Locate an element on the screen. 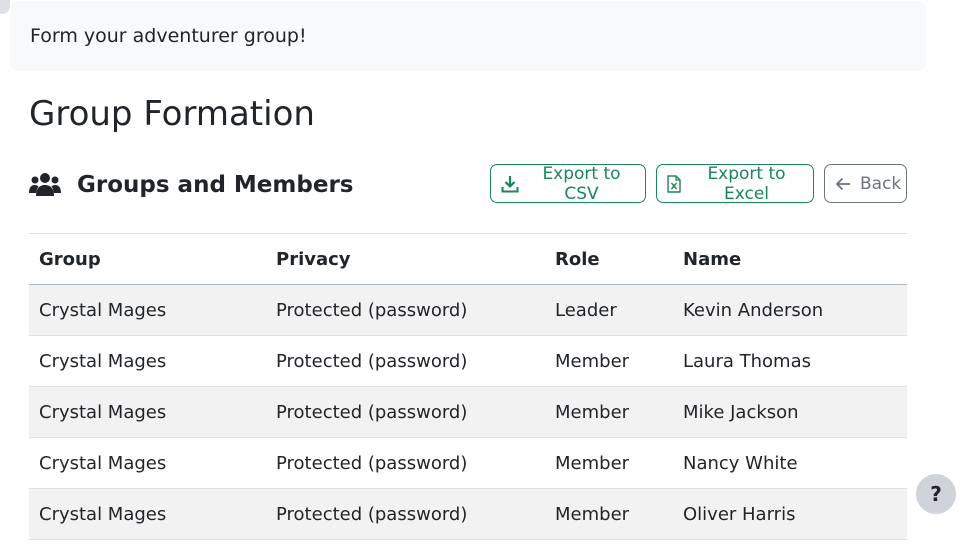 The image size is (972, 547). cell-name: Laura Thomas is located at coordinates (790, 361).